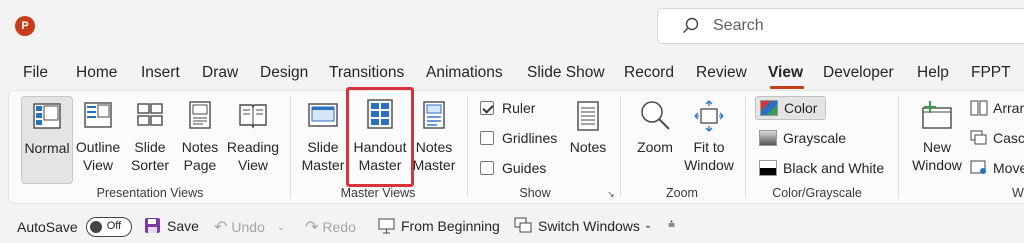  I want to click on tab-transitions: Transitions, so click(366, 73).